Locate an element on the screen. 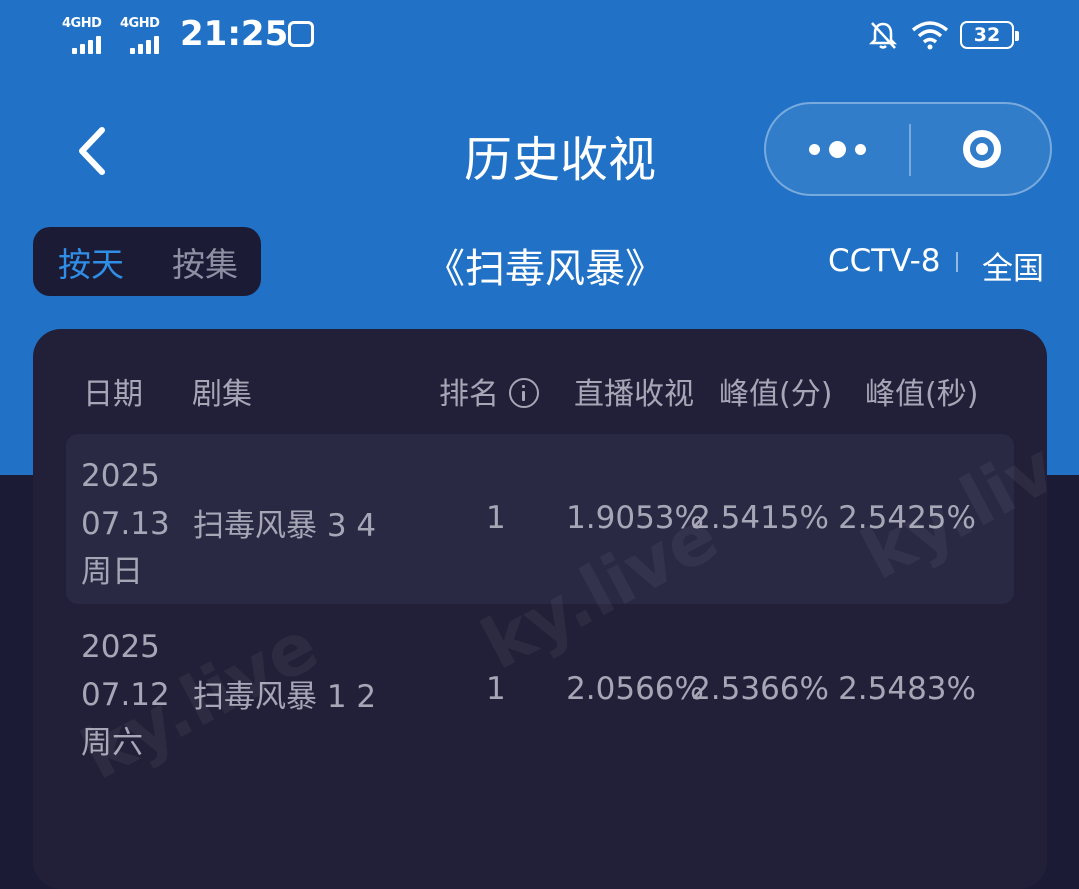 Image resolution: width=1079 pixels, height=889 pixels. date-cell: 2025 07.13 周日 is located at coordinates (125, 524).